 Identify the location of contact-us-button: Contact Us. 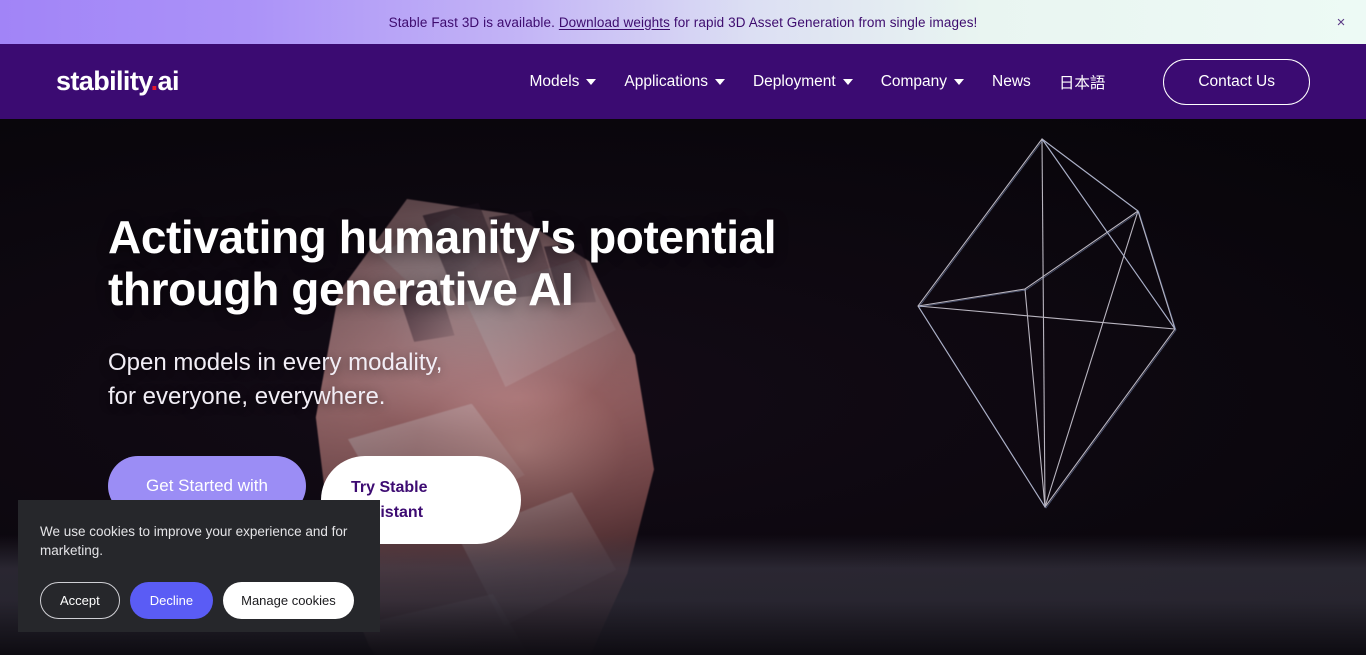
(1236, 81).